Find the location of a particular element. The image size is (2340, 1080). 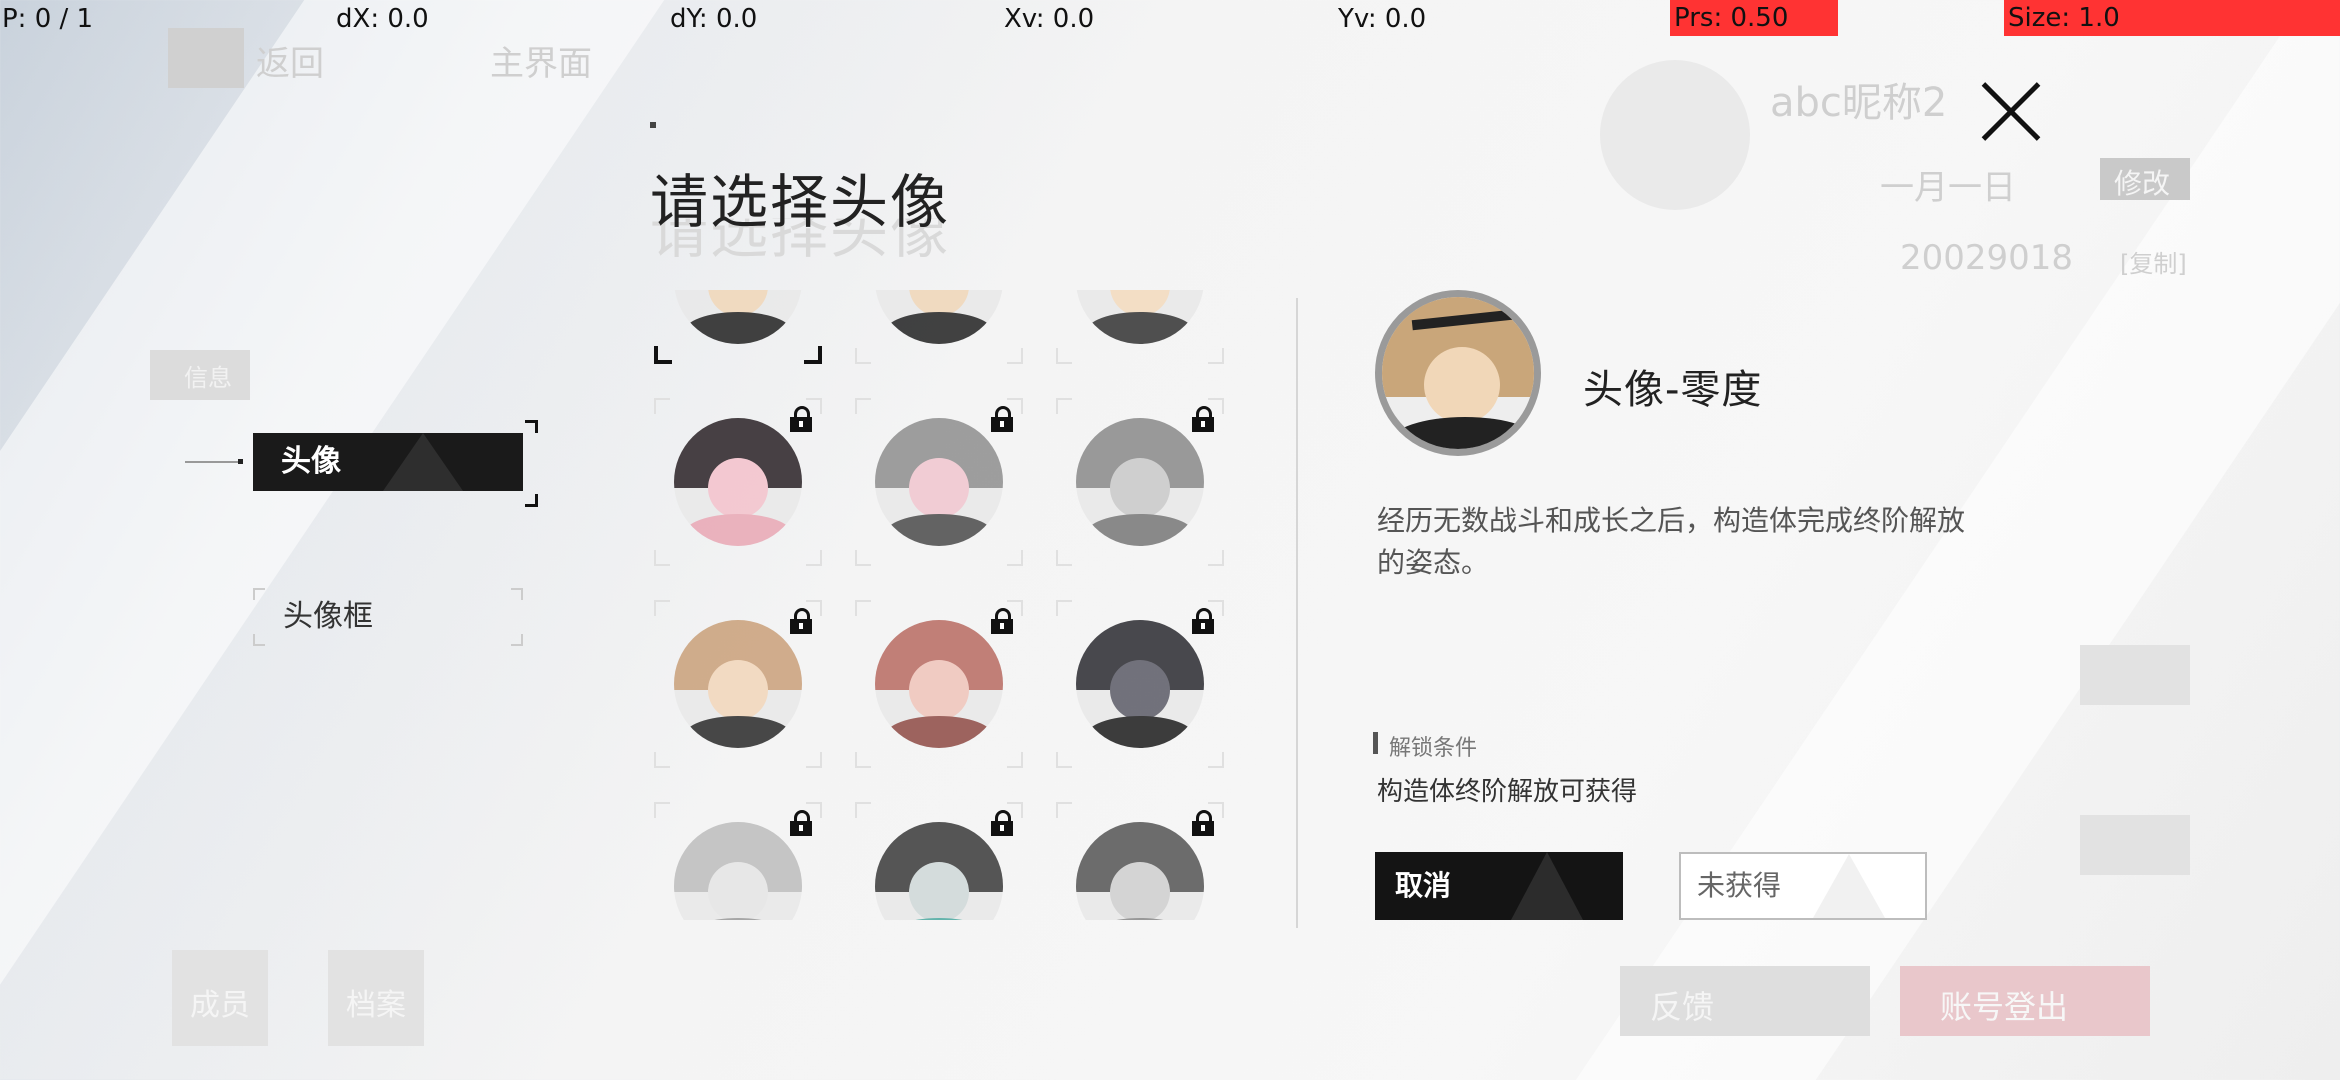

delta-y: dY: 0.0 is located at coordinates (714, 19).